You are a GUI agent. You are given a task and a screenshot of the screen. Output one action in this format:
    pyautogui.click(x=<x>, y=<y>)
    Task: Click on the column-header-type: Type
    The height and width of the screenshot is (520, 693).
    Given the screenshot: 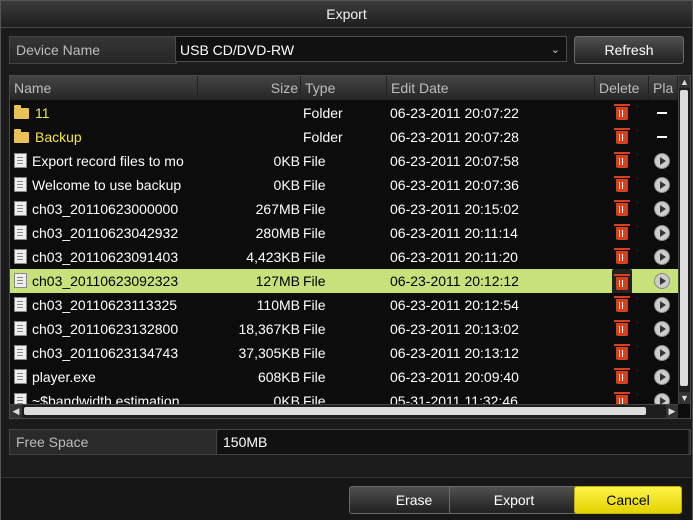 What is the action you would take?
    pyautogui.click(x=344, y=88)
    